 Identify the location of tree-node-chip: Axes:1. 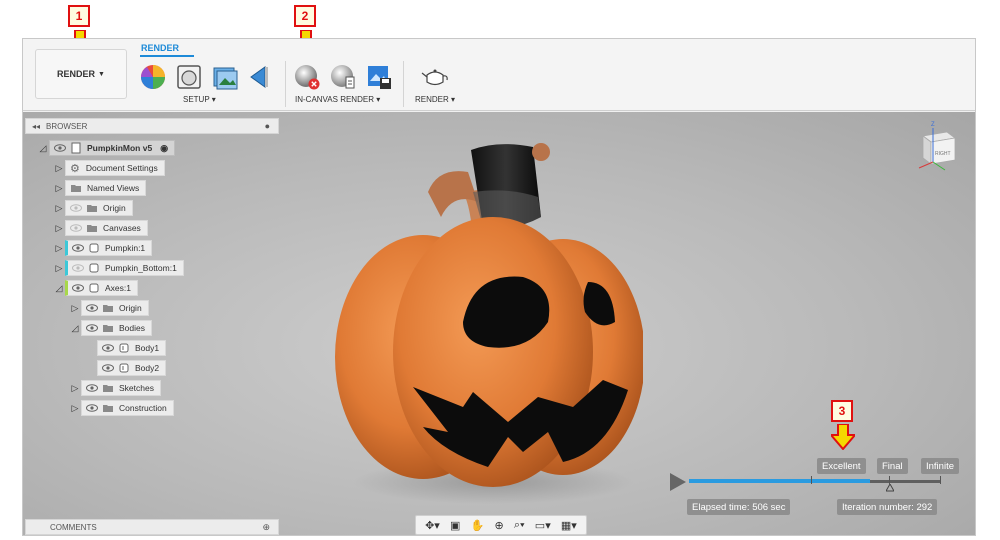
(101, 288).